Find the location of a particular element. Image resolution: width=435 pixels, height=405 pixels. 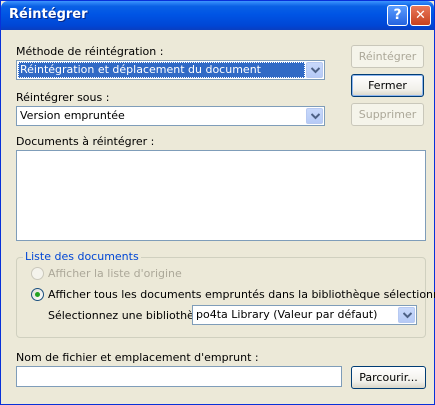

method-label: Méthode de réintégration : is located at coordinates (90, 51).